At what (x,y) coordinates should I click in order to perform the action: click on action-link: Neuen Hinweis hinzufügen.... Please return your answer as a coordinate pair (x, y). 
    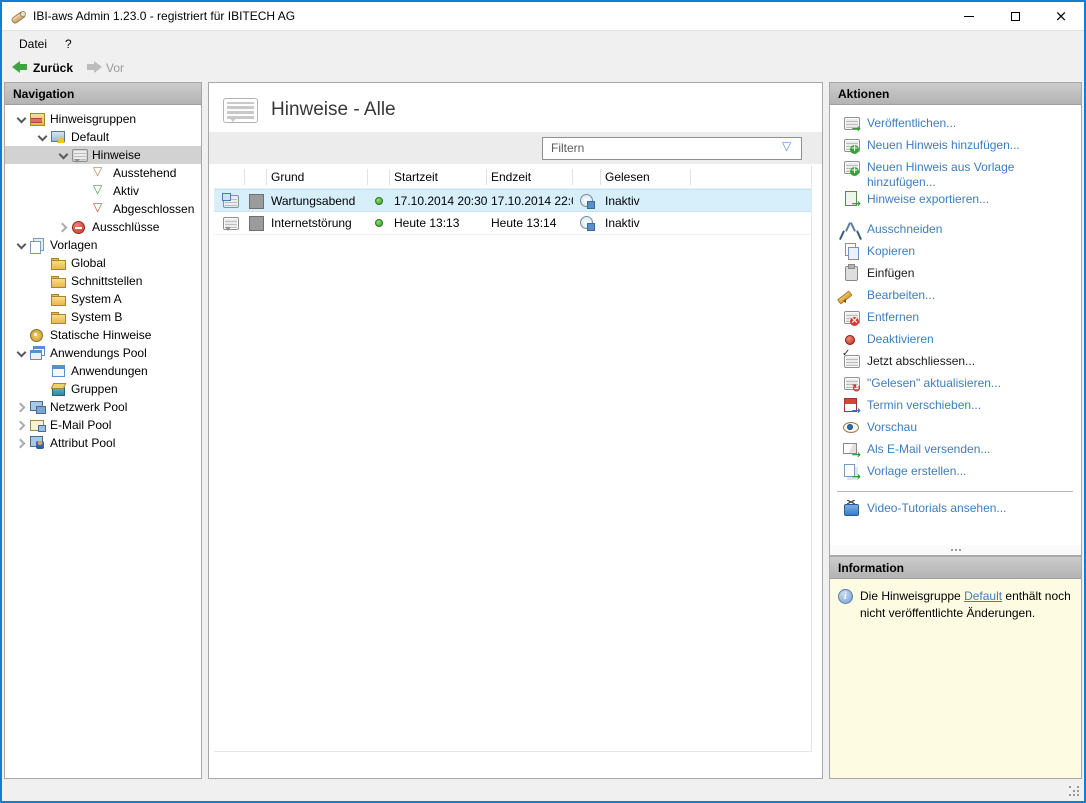
    Looking at the image, I should click on (959, 147).